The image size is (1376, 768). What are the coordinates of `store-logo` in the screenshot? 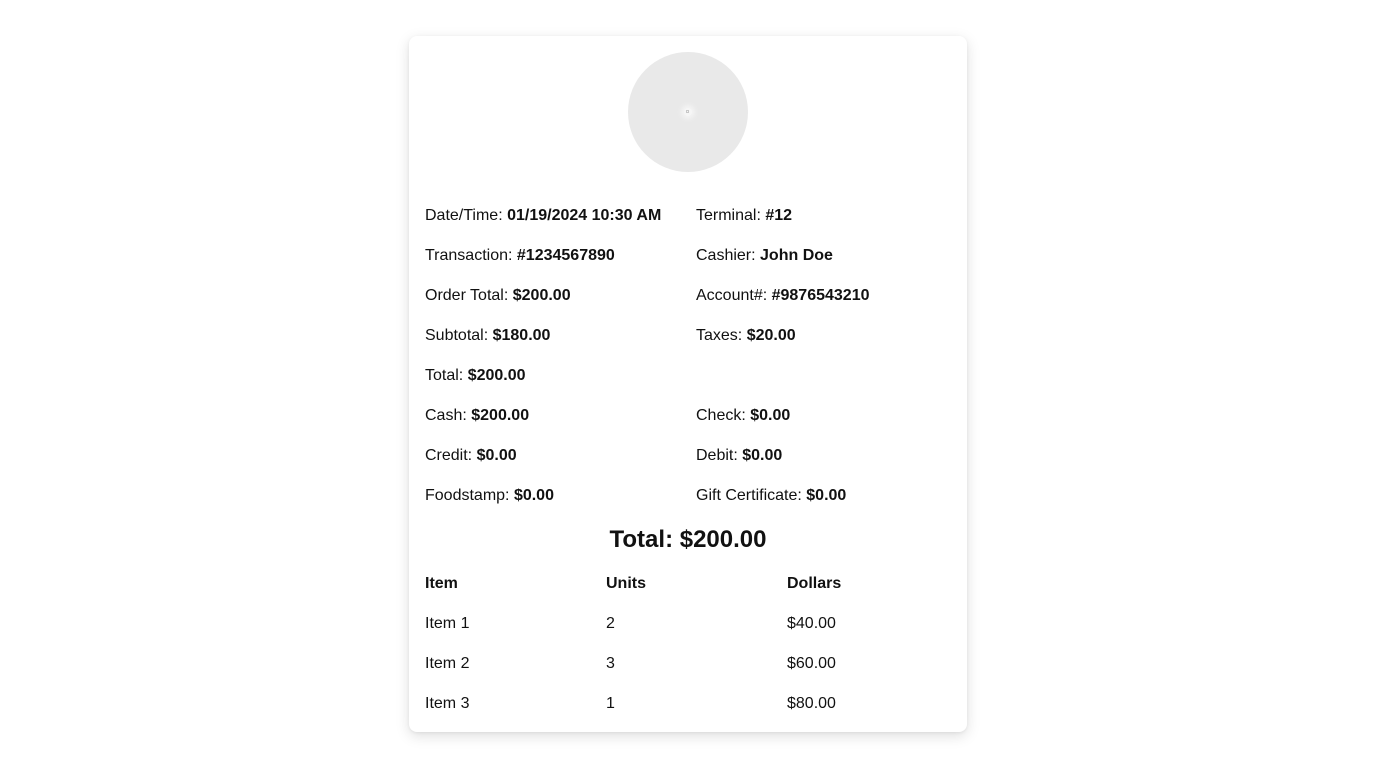 It's located at (688, 112).